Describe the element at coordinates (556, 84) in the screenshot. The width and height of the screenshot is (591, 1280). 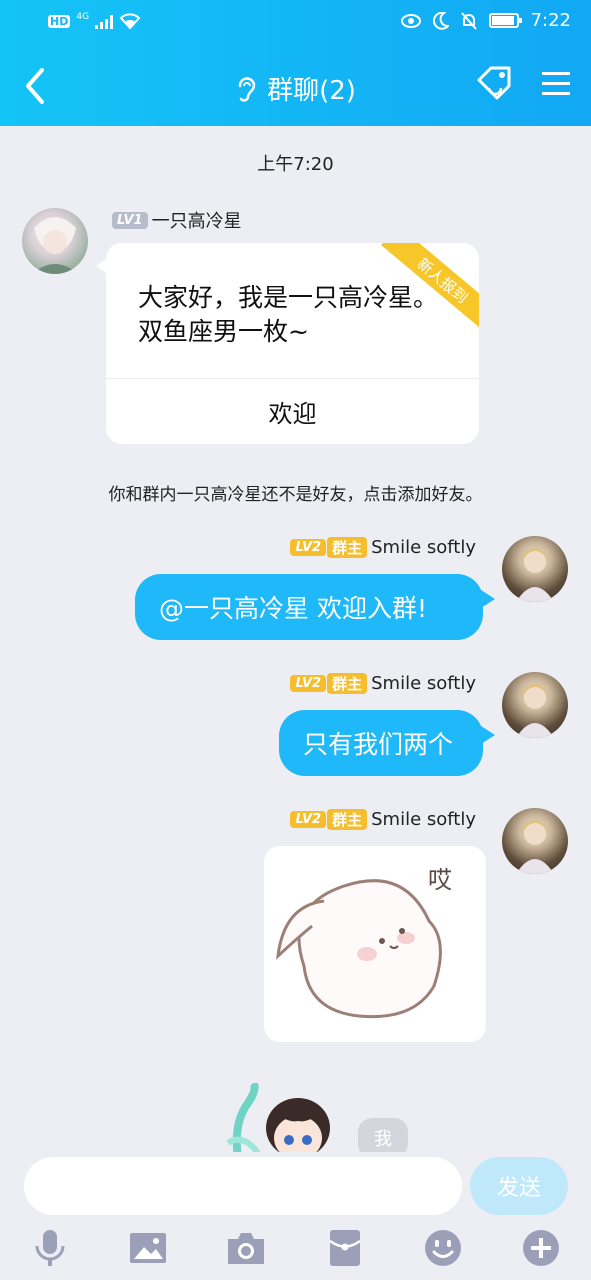
I see `menu-icon` at that location.